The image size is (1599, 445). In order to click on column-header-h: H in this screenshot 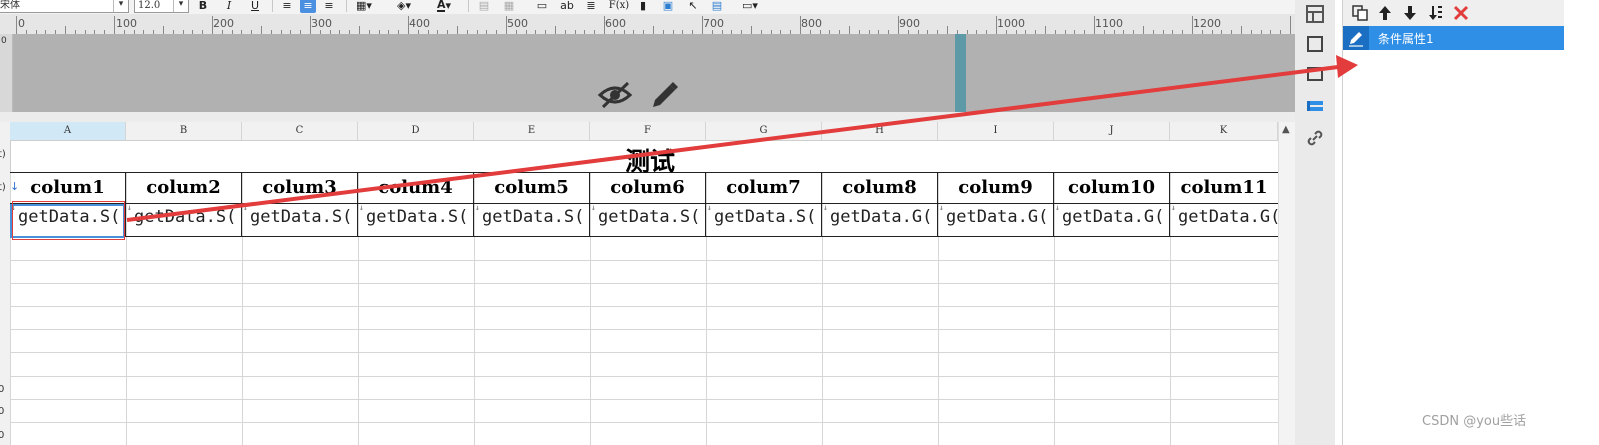, I will do `click(880, 131)`.